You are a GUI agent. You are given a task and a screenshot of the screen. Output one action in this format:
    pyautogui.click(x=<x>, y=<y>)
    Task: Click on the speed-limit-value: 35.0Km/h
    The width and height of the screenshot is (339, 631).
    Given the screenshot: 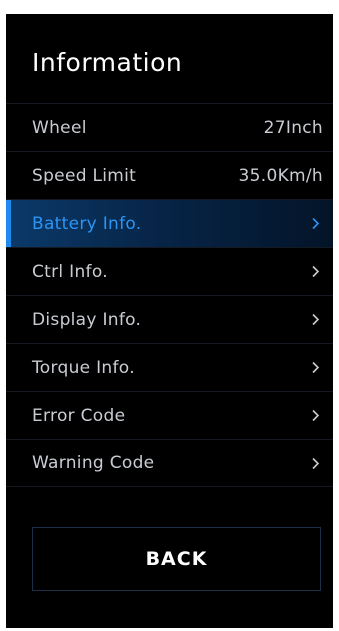 What is the action you would take?
    pyautogui.click(x=280, y=175)
    